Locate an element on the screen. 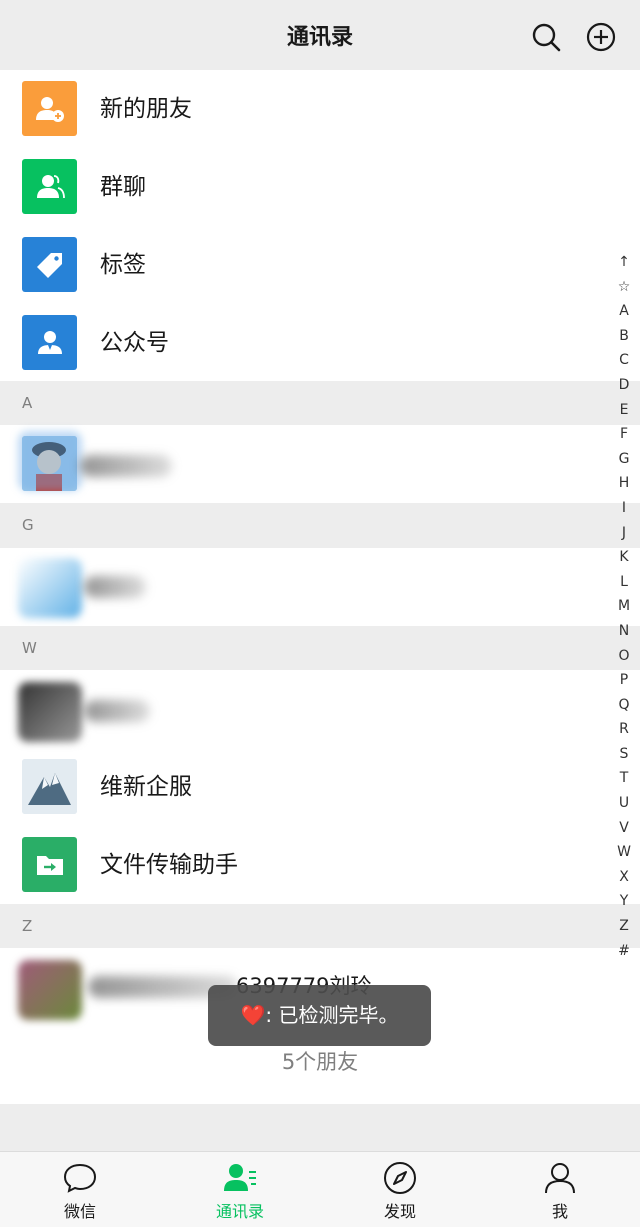 This screenshot has height=1227, width=640. section-header-a: A is located at coordinates (320, 403).